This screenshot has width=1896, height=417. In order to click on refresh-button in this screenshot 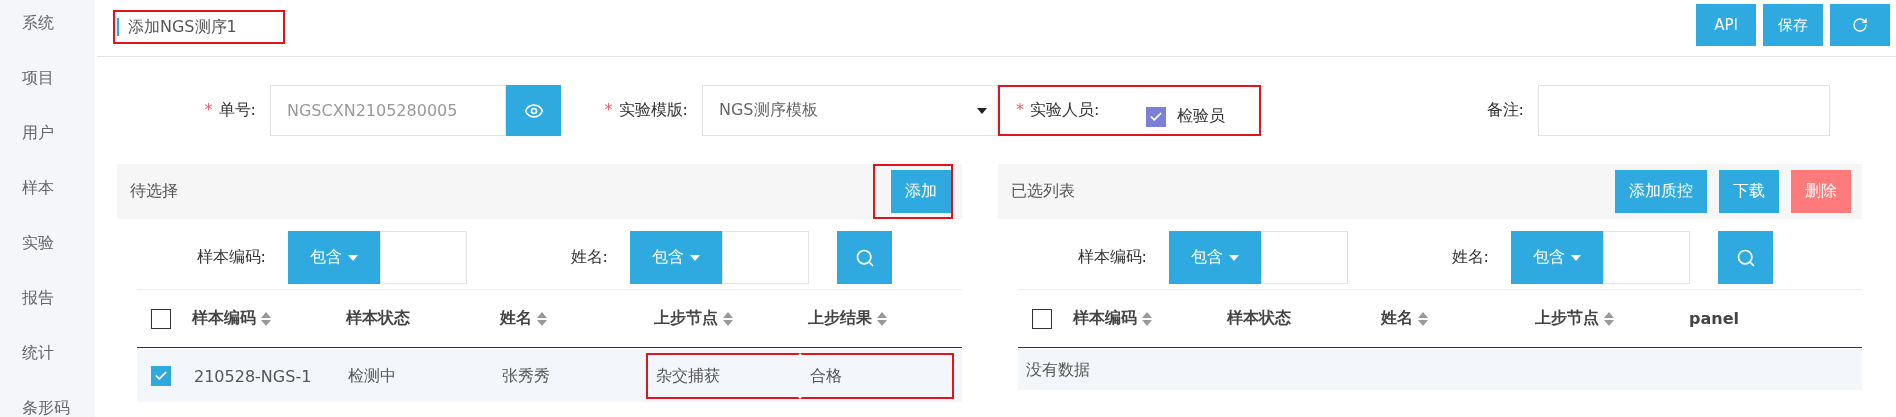, I will do `click(1860, 25)`.